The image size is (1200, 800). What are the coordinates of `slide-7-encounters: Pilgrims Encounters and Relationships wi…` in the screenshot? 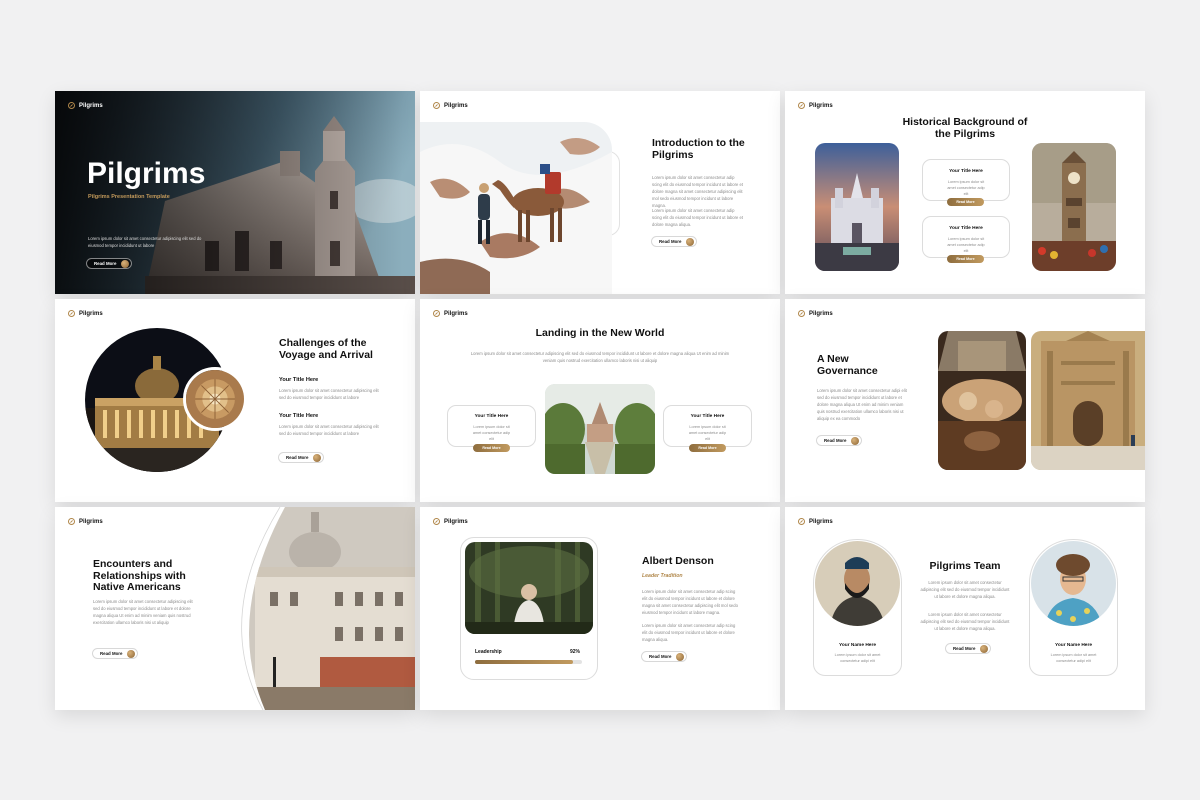 It's located at (235, 608).